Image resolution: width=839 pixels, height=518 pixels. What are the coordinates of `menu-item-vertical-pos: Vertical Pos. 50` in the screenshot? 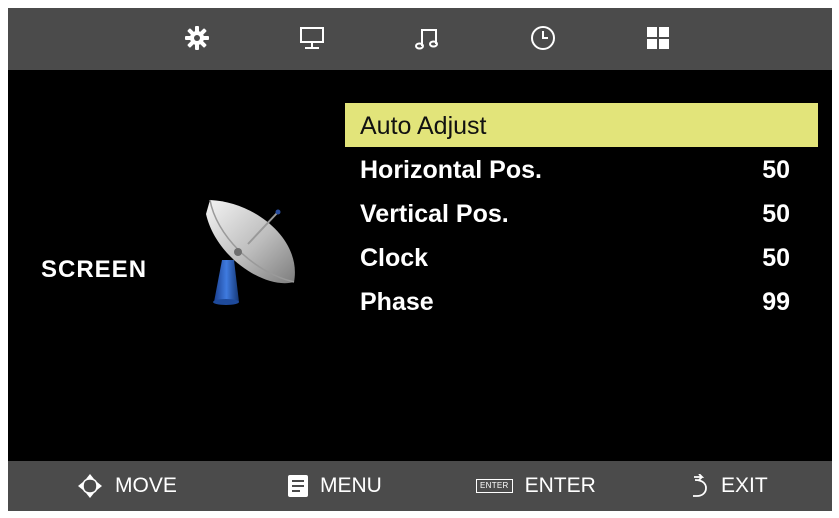 It's located at (581, 213).